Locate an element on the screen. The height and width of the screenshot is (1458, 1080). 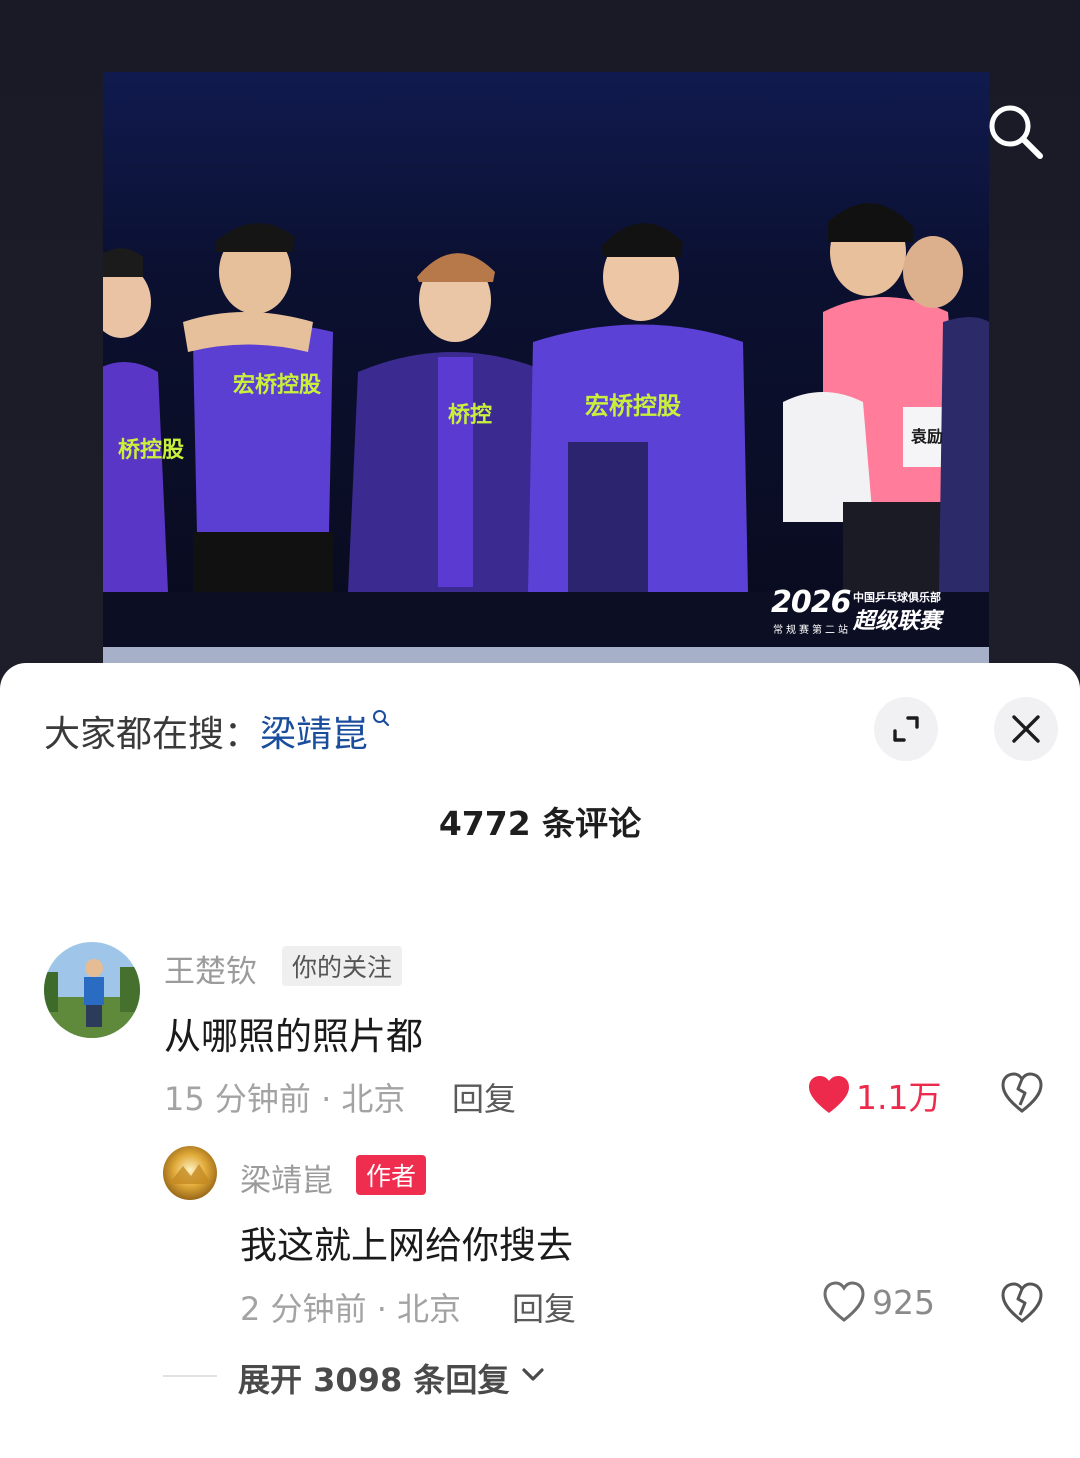
close-icon is located at coordinates (1026, 729).